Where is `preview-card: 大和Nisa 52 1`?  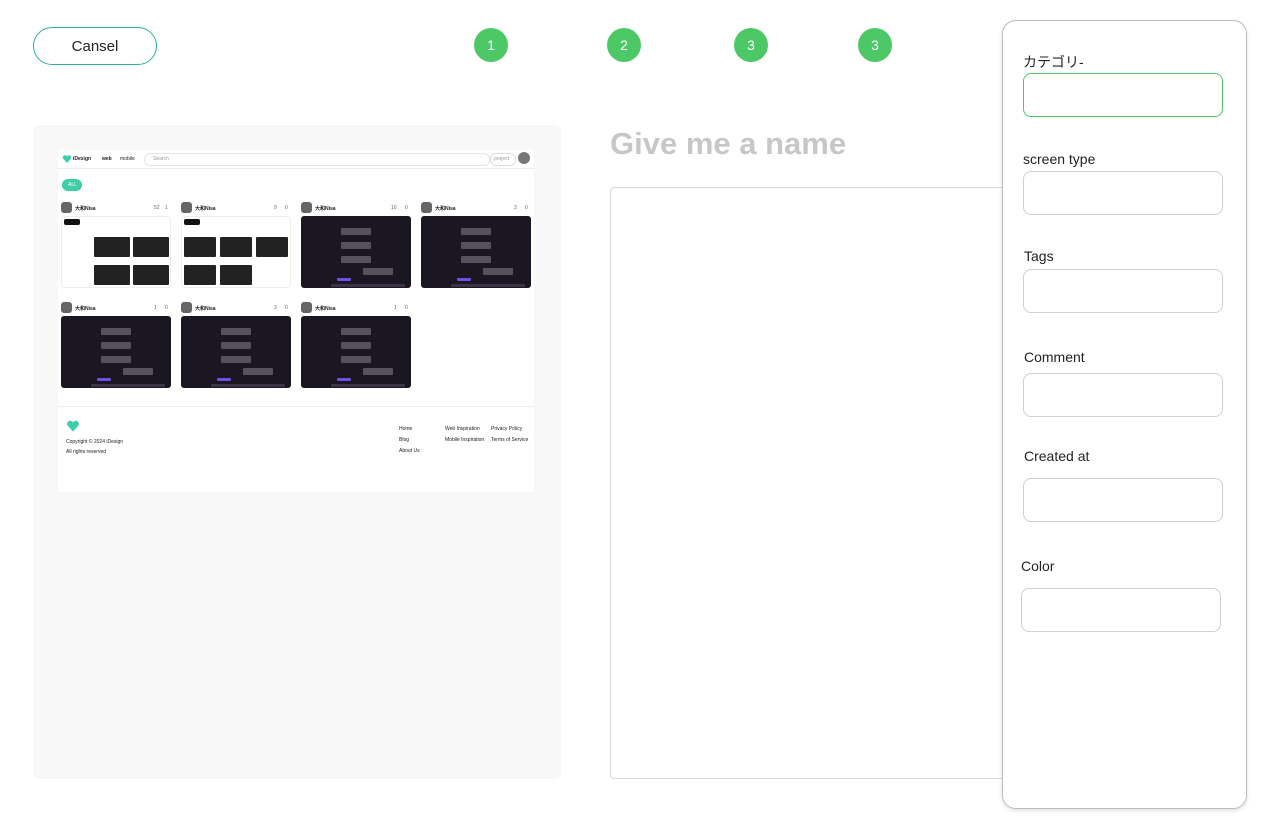 preview-card: 大和Nisa 52 1 is located at coordinates (116, 246).